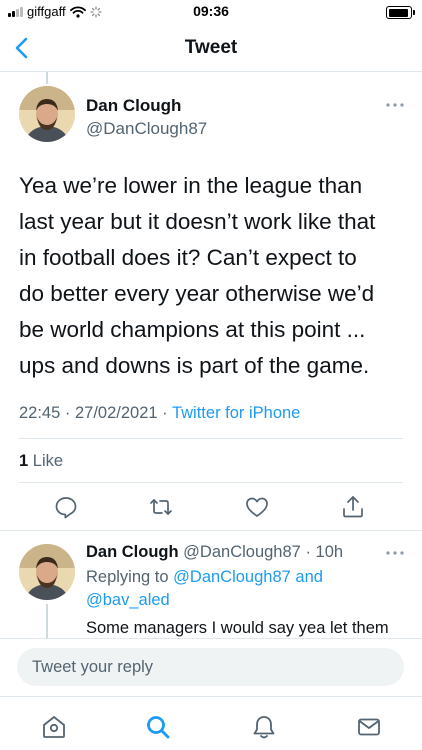  I want to click on nav-bar: Tweet, so click(211, 49).